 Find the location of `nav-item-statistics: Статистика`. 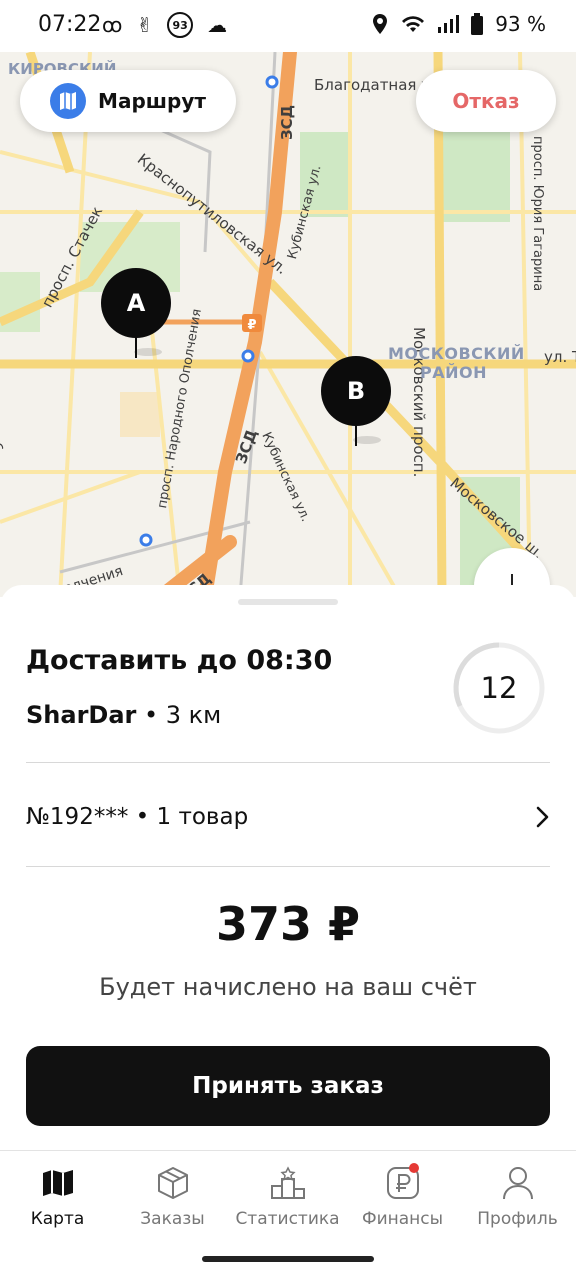

nav-item-statistics: Статистика is located at coordinates (287, 1196).